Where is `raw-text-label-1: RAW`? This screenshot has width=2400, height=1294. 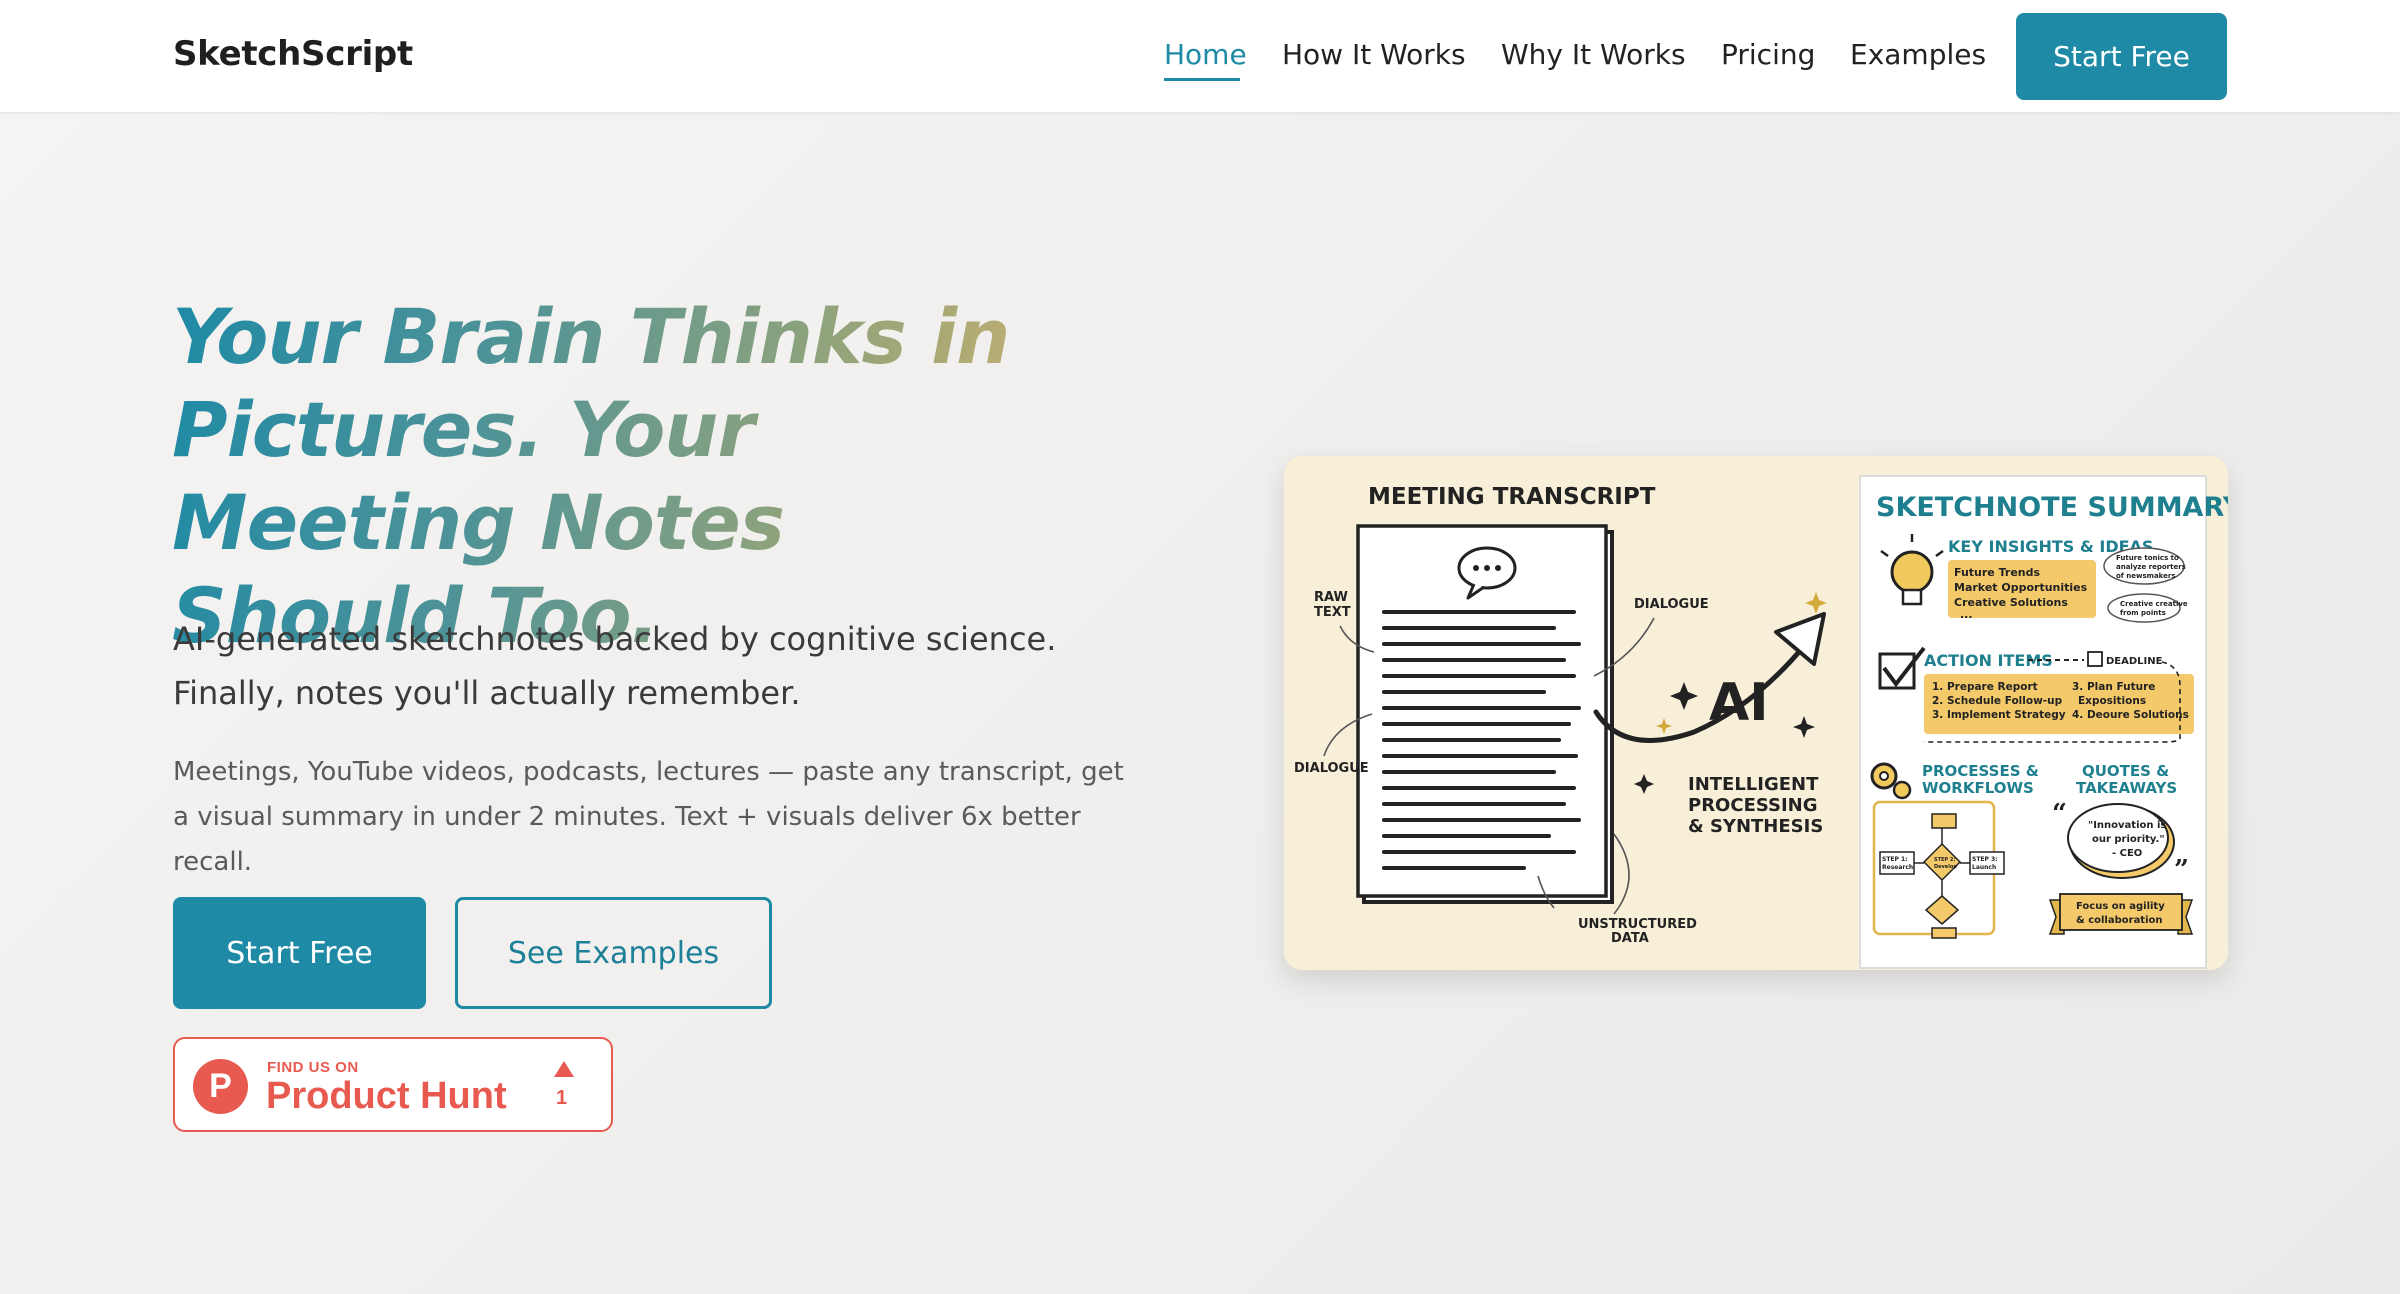 raw-text-label-1: RAW is located at coordinates (1331, 597).